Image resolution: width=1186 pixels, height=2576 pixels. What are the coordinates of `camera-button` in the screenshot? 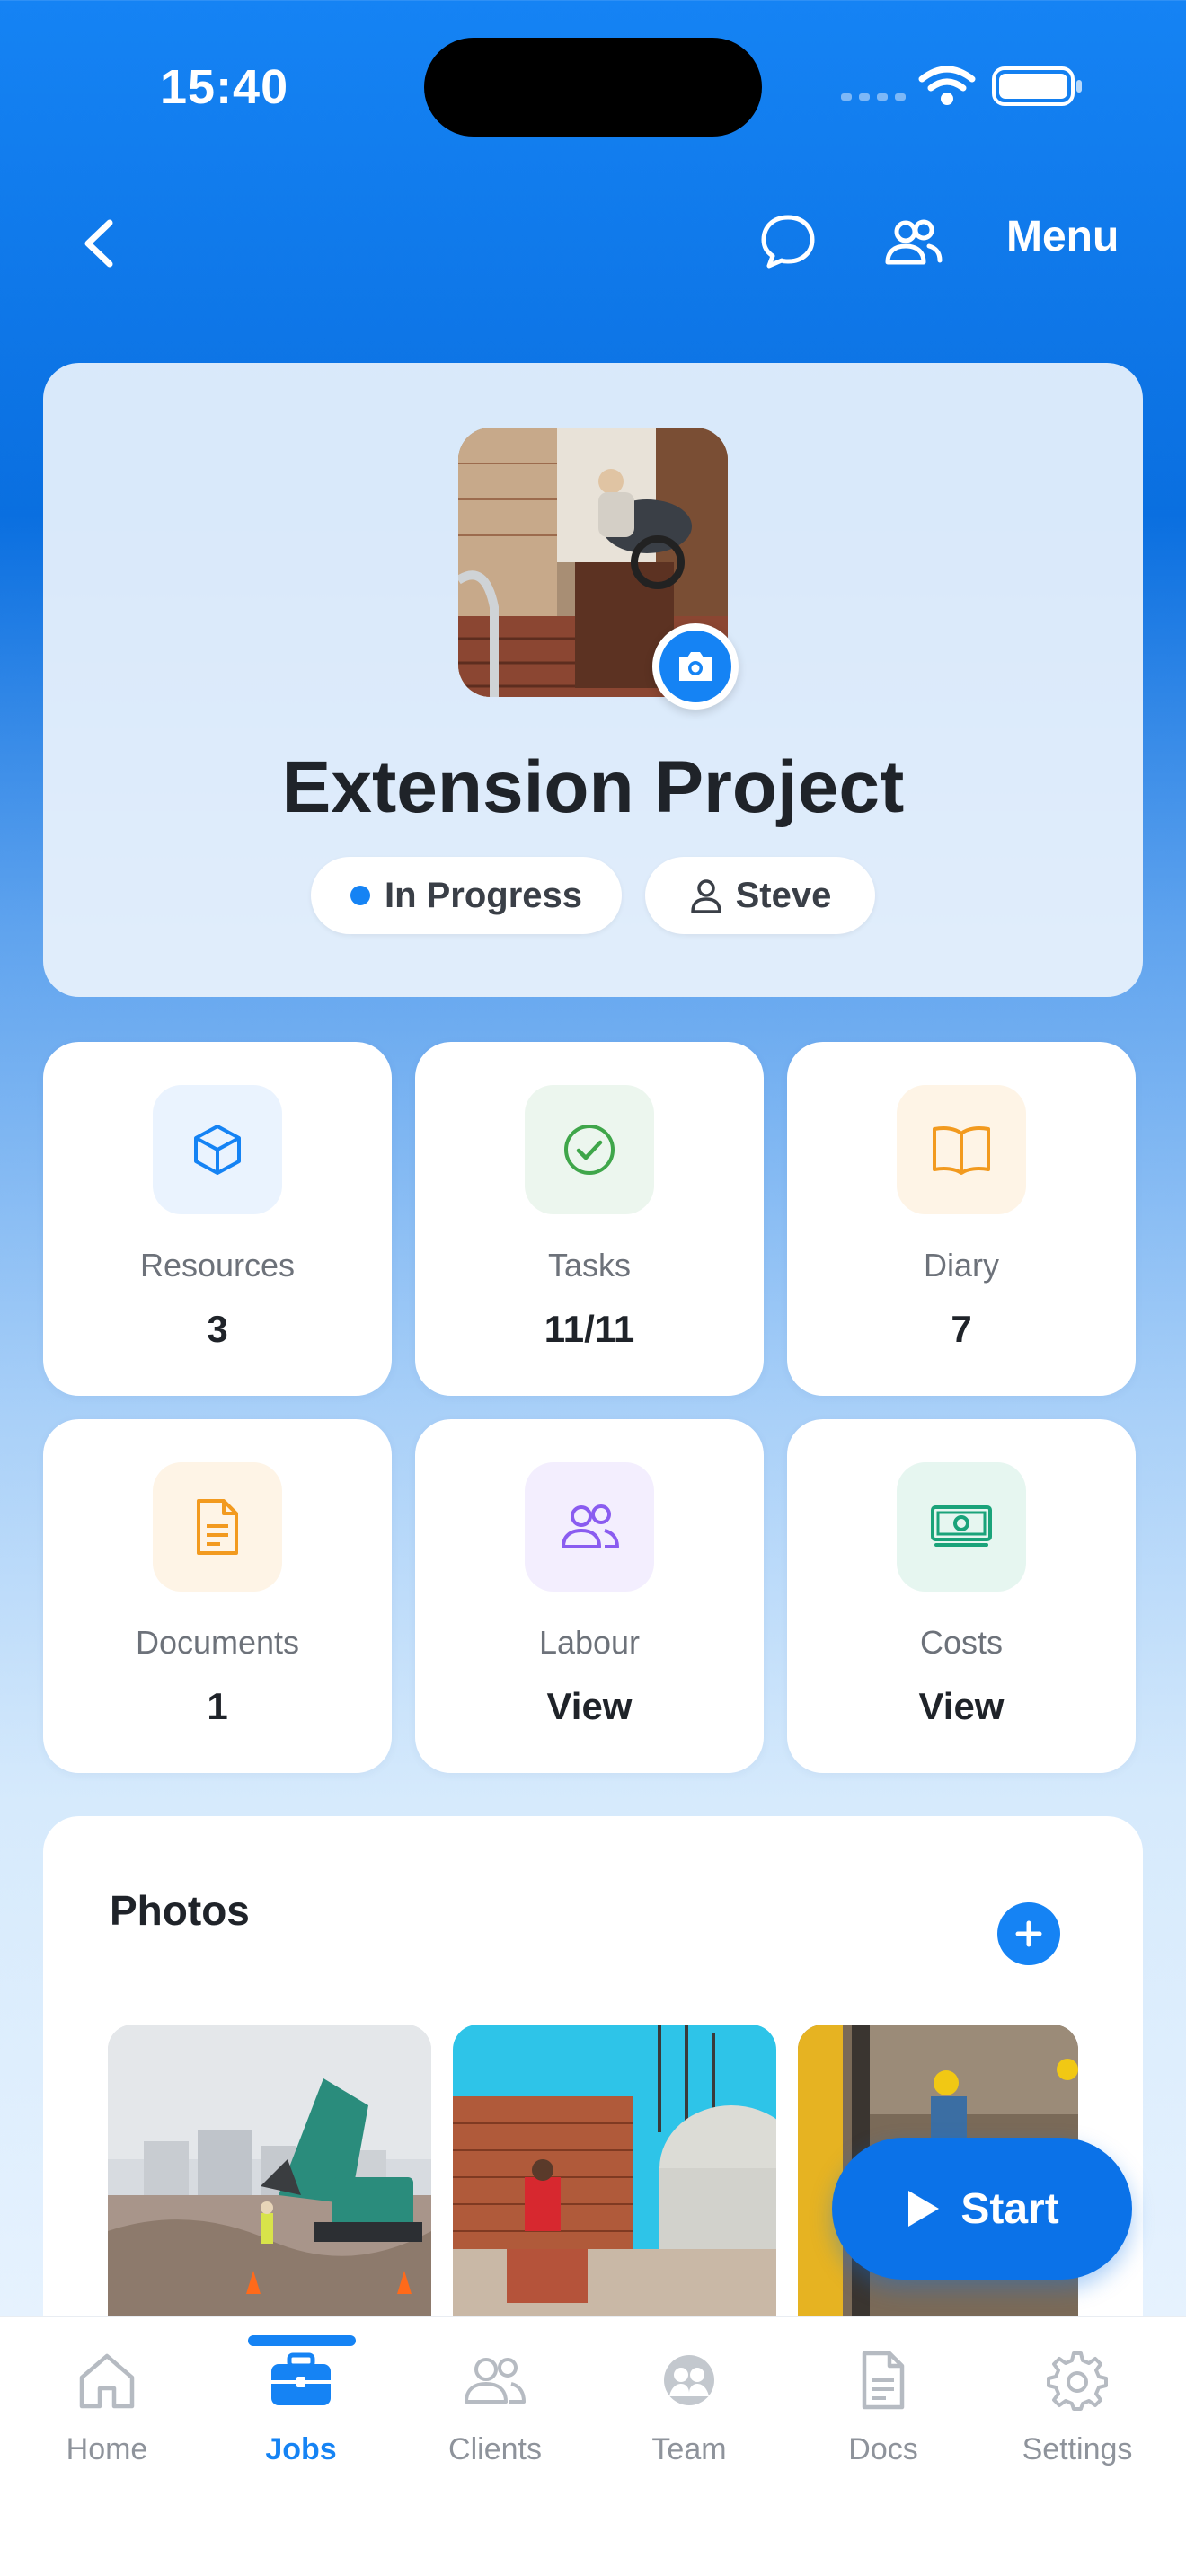 It's located at (695, 666).